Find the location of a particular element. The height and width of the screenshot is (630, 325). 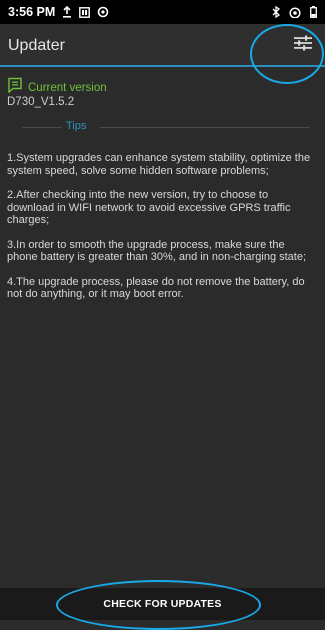

current-version-value: D730_V1.5.2 is located at coordinates (41, 102).